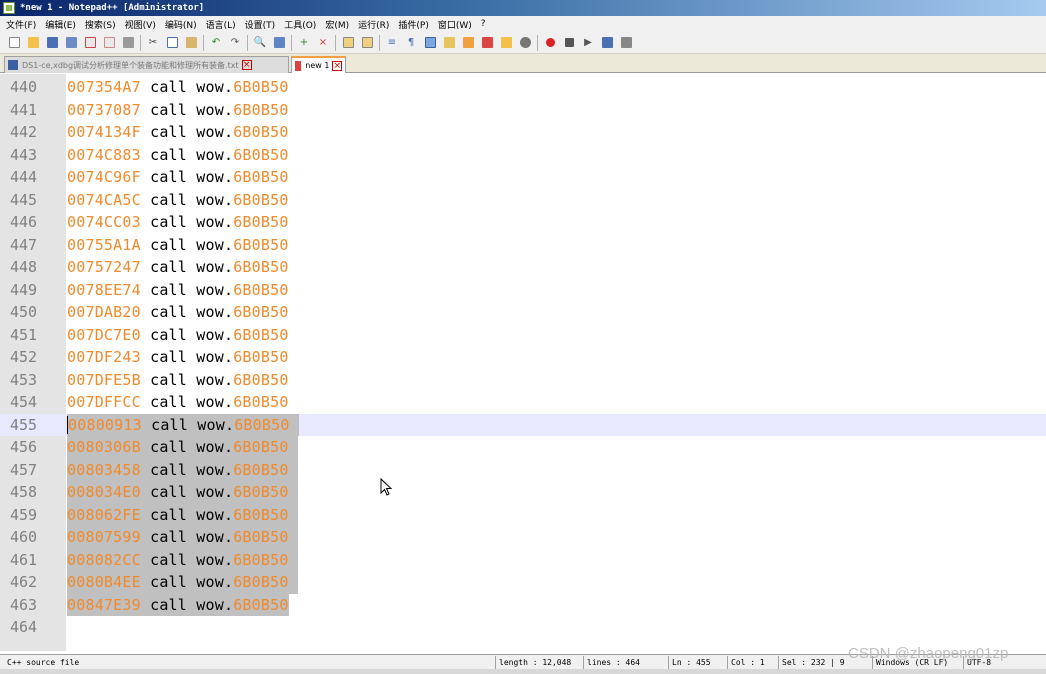  What do you see at coordinates (430, 43) in the screenshot?
I see `indent-guide-icon` at bounding box center [430, 43].